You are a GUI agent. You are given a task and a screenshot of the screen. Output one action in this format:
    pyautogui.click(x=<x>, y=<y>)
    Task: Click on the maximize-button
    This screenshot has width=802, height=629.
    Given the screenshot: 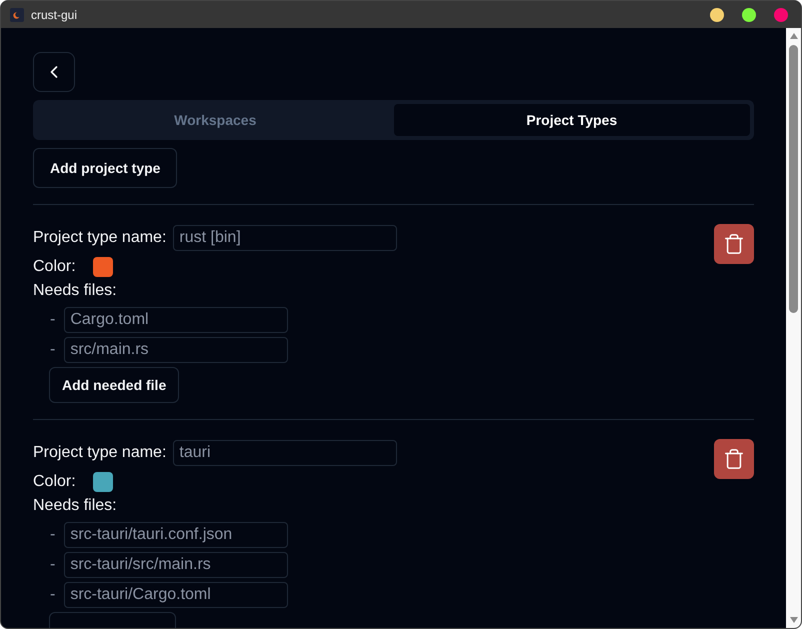 What is the action you would take?
    pyautogui.click(x=749, y=15)
    